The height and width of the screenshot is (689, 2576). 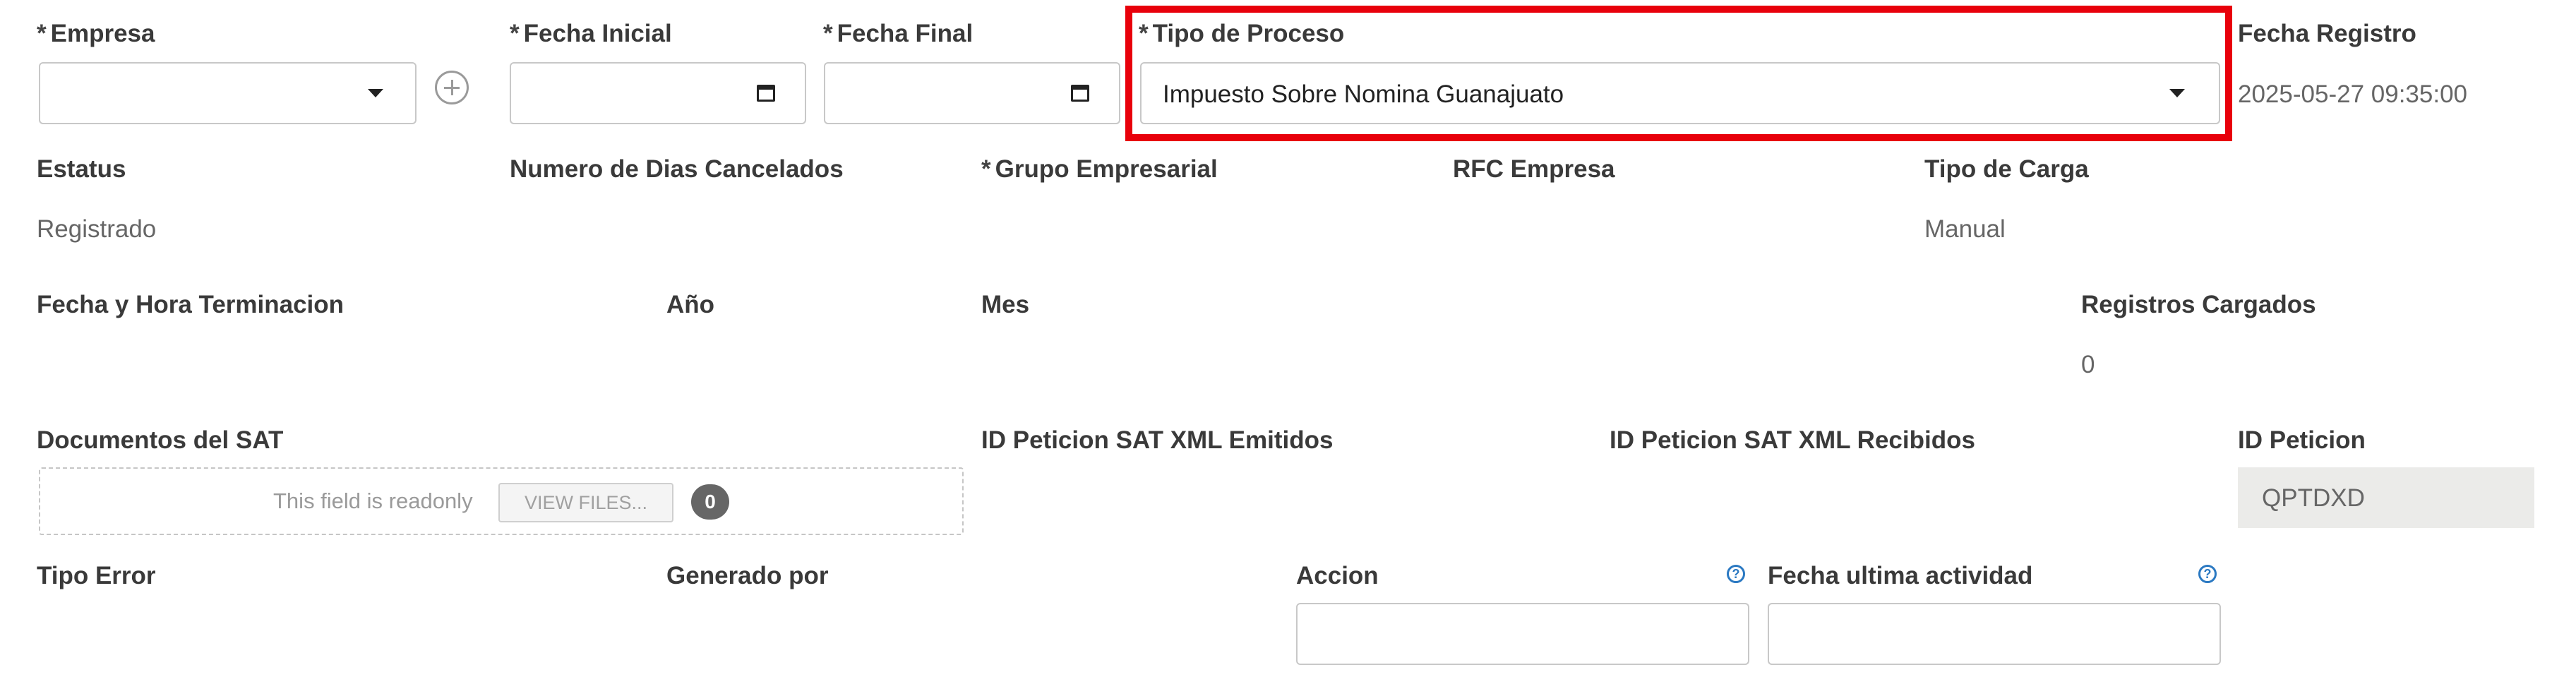 What do you see at coordinates (1005, 304) in the screenshot?
I see `mes-label: Mes` at bounding box center [1005, 304].